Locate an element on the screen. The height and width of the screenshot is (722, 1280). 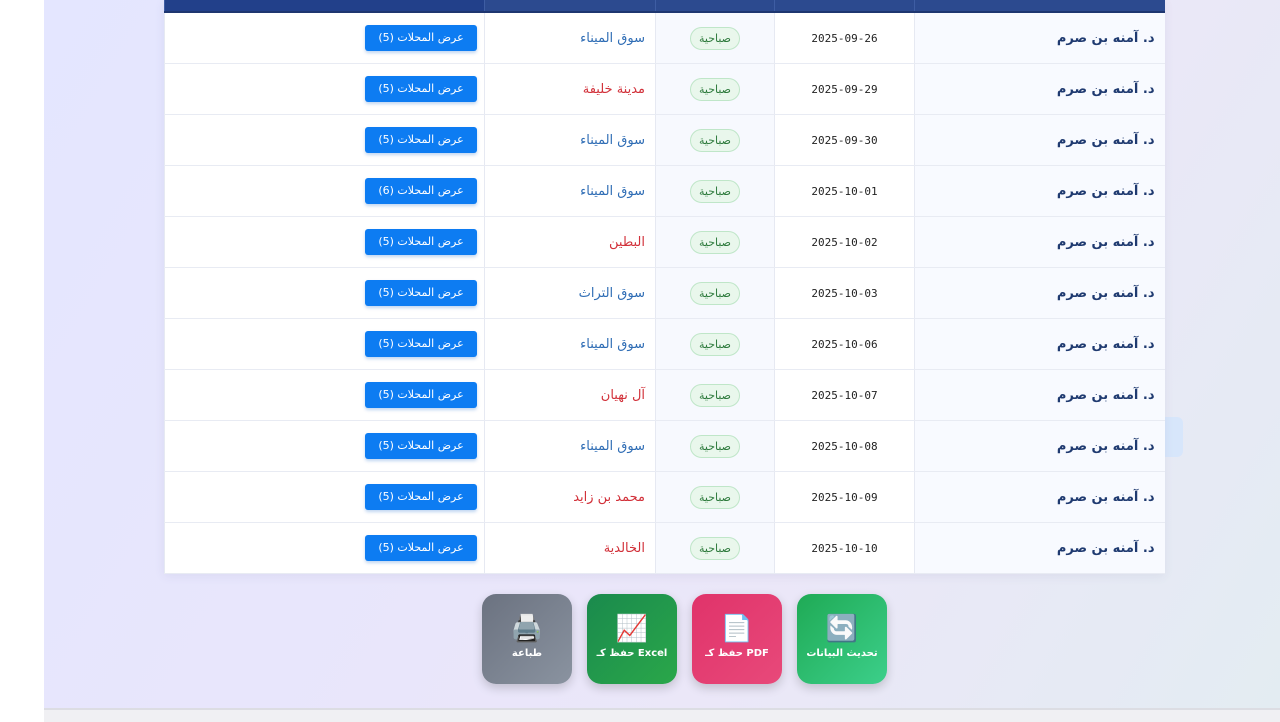
print-button: 🖨️ طباعة is located at coordinates (527, 639).